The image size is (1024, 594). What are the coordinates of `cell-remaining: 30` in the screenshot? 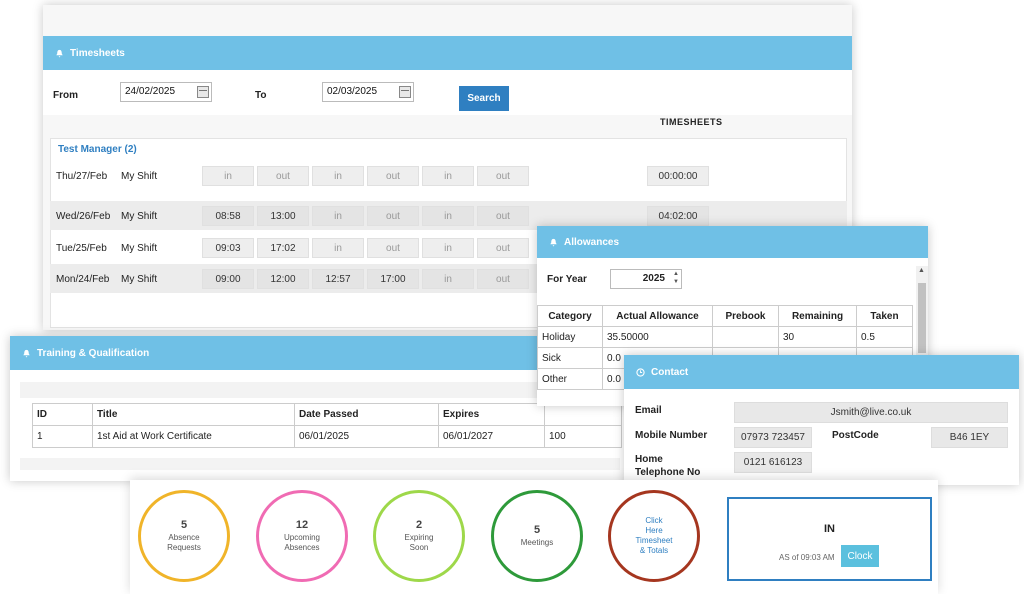 It's located at (817, 337).